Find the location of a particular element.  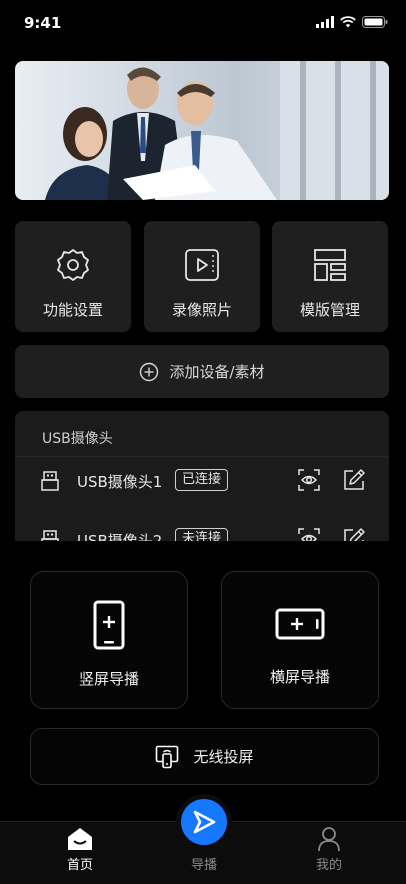

usb-camera-row: USB摄像头1 已连接 is located at coordinates (202, 481).